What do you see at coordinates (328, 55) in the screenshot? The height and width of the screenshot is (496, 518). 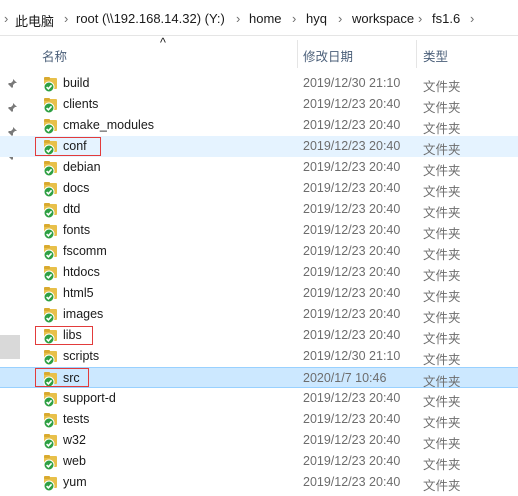 I see `column-header-date-modified: 修改日期` at bounding box center [328, 55].